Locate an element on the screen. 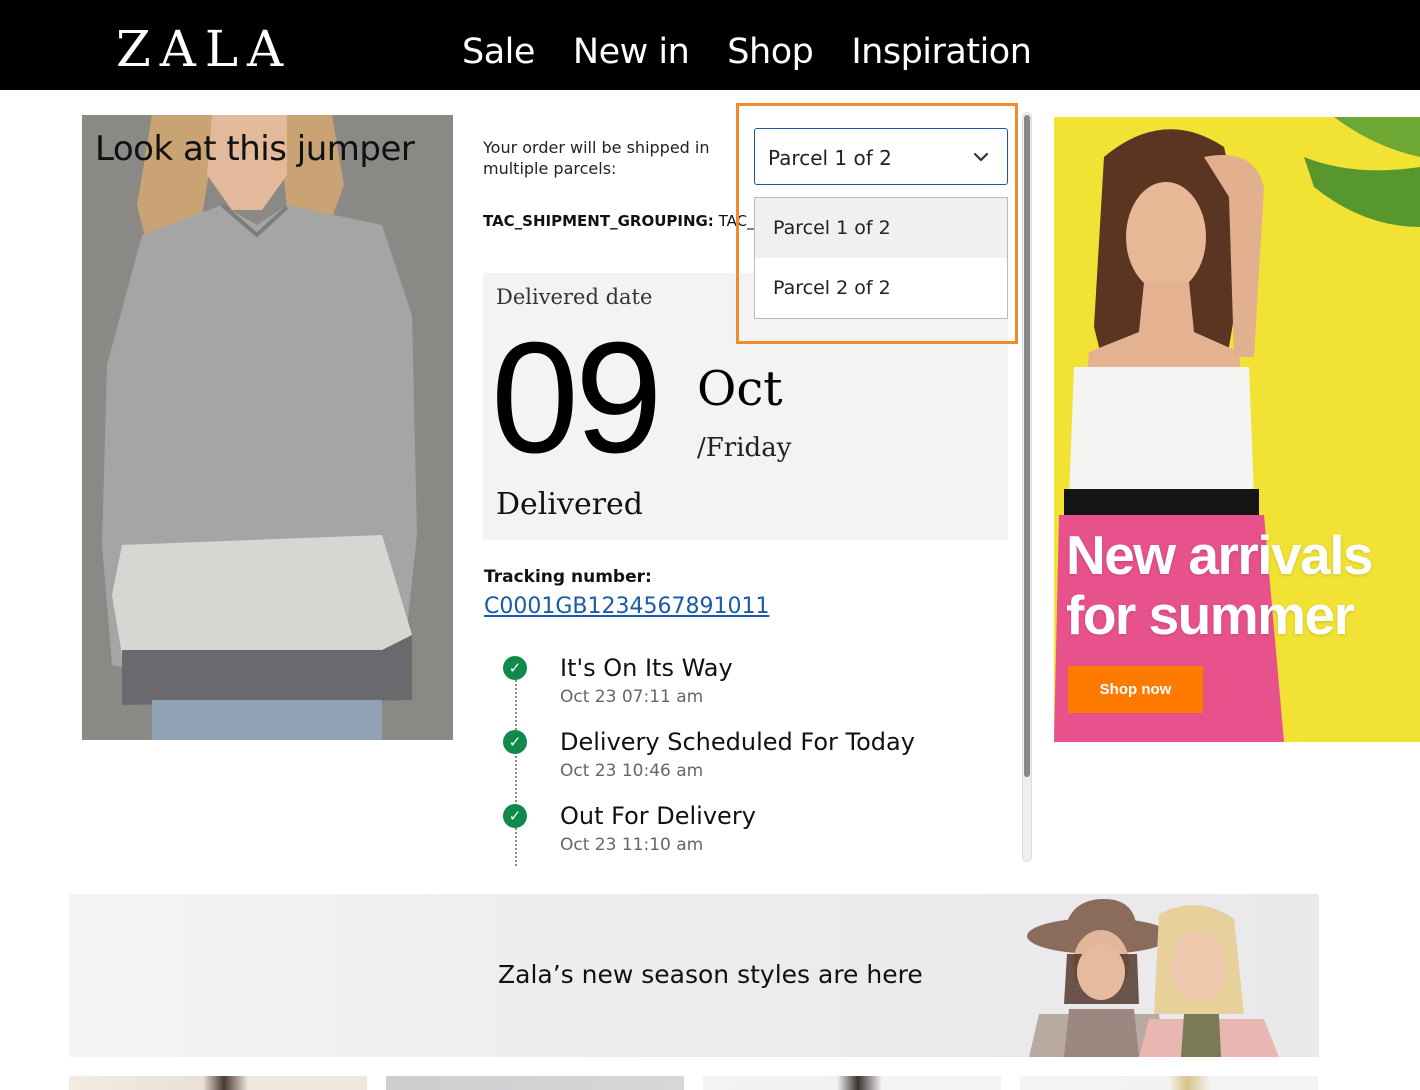 This screenshot has width=1420, height=1090. nav-shop: Shop is located at coordinates (770, 52).